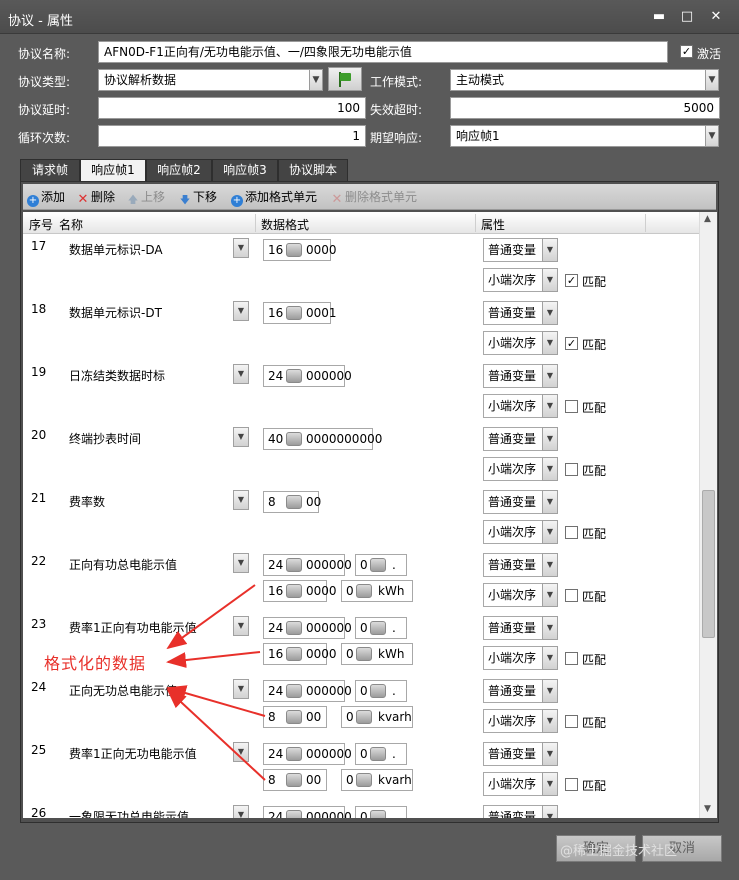 This screenshot has width=739, height=880. What do you see at coordinates (113, 170) in the screenshot?
I see `tab-response-1: 响应帧1` at bounding box center [113, 170].